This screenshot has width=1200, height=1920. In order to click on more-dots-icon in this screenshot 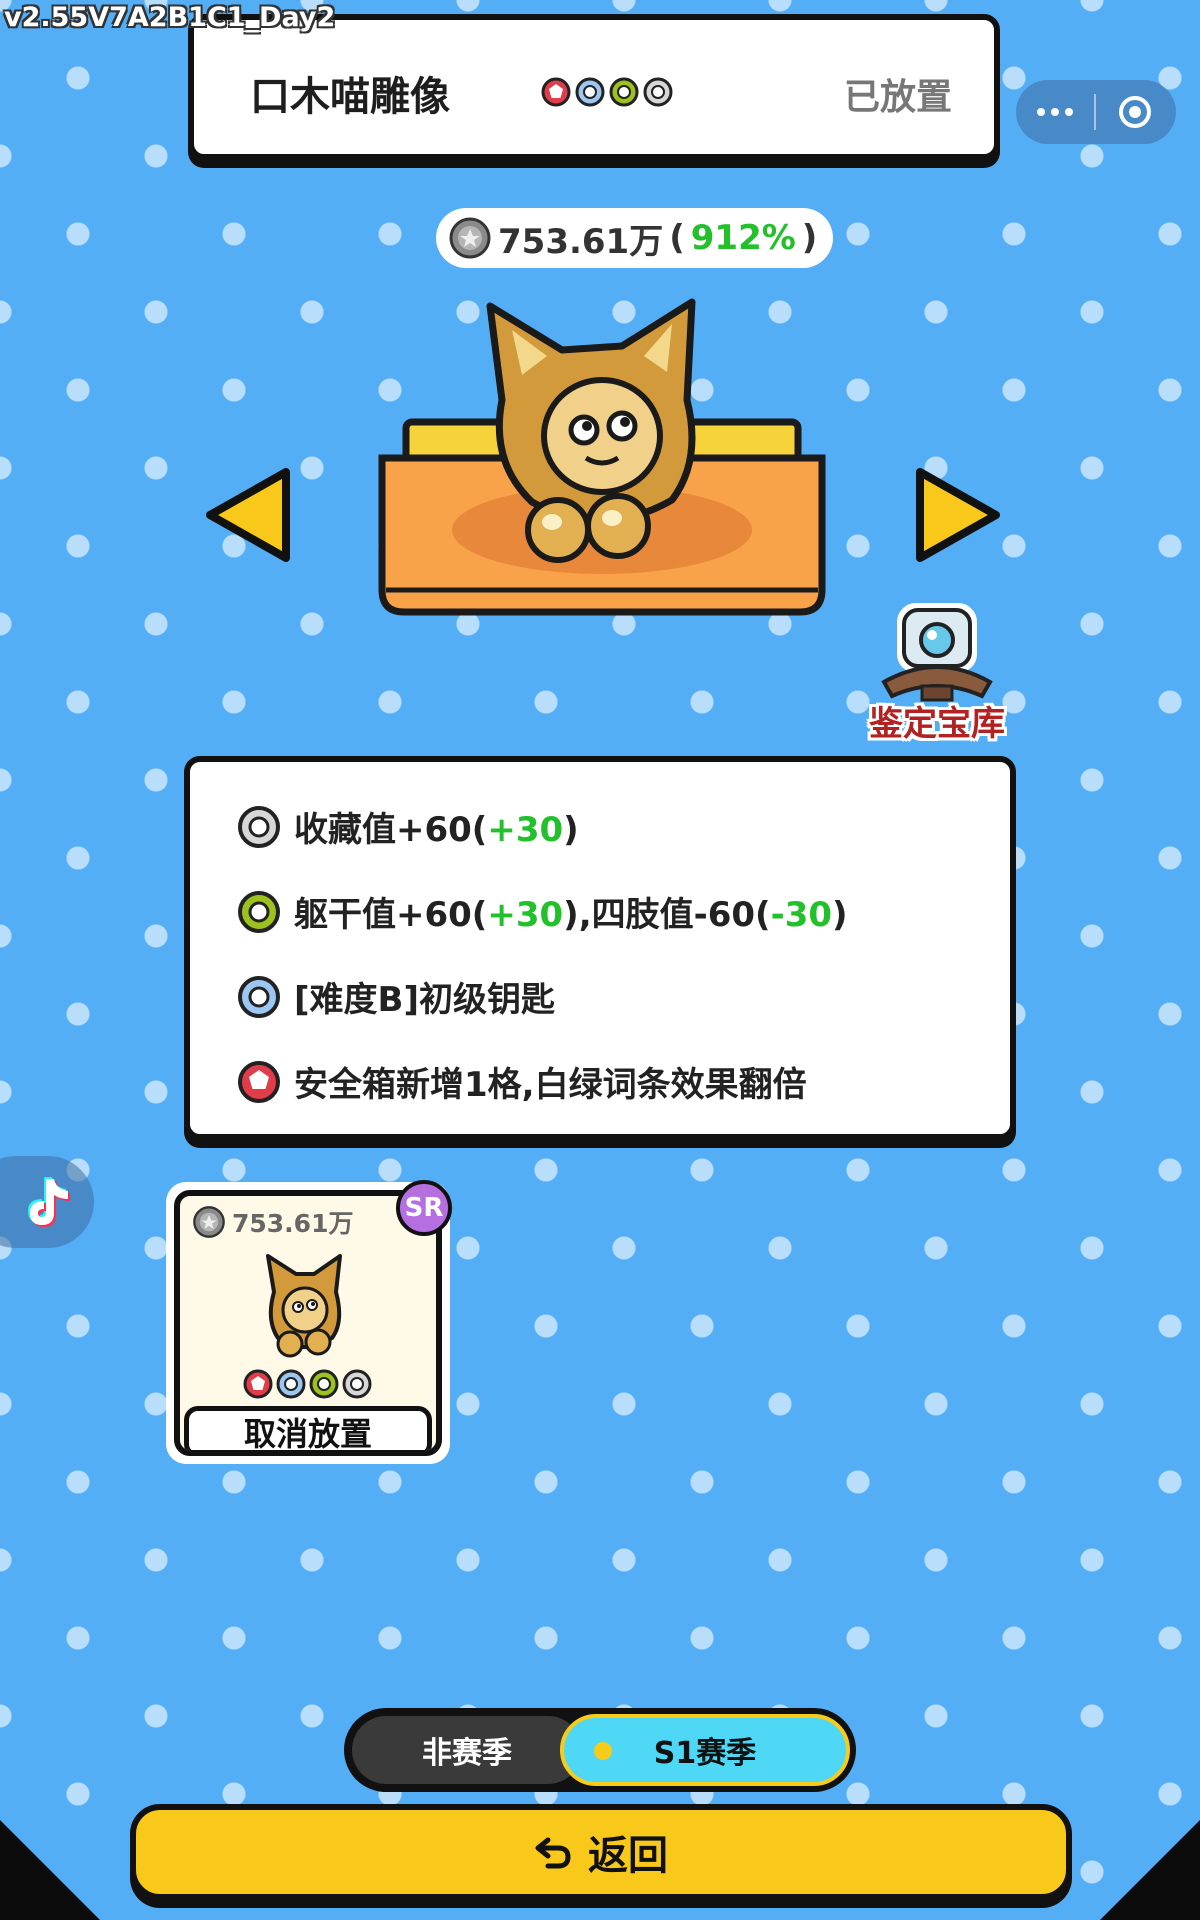, I will do `click(1055, 112)`.